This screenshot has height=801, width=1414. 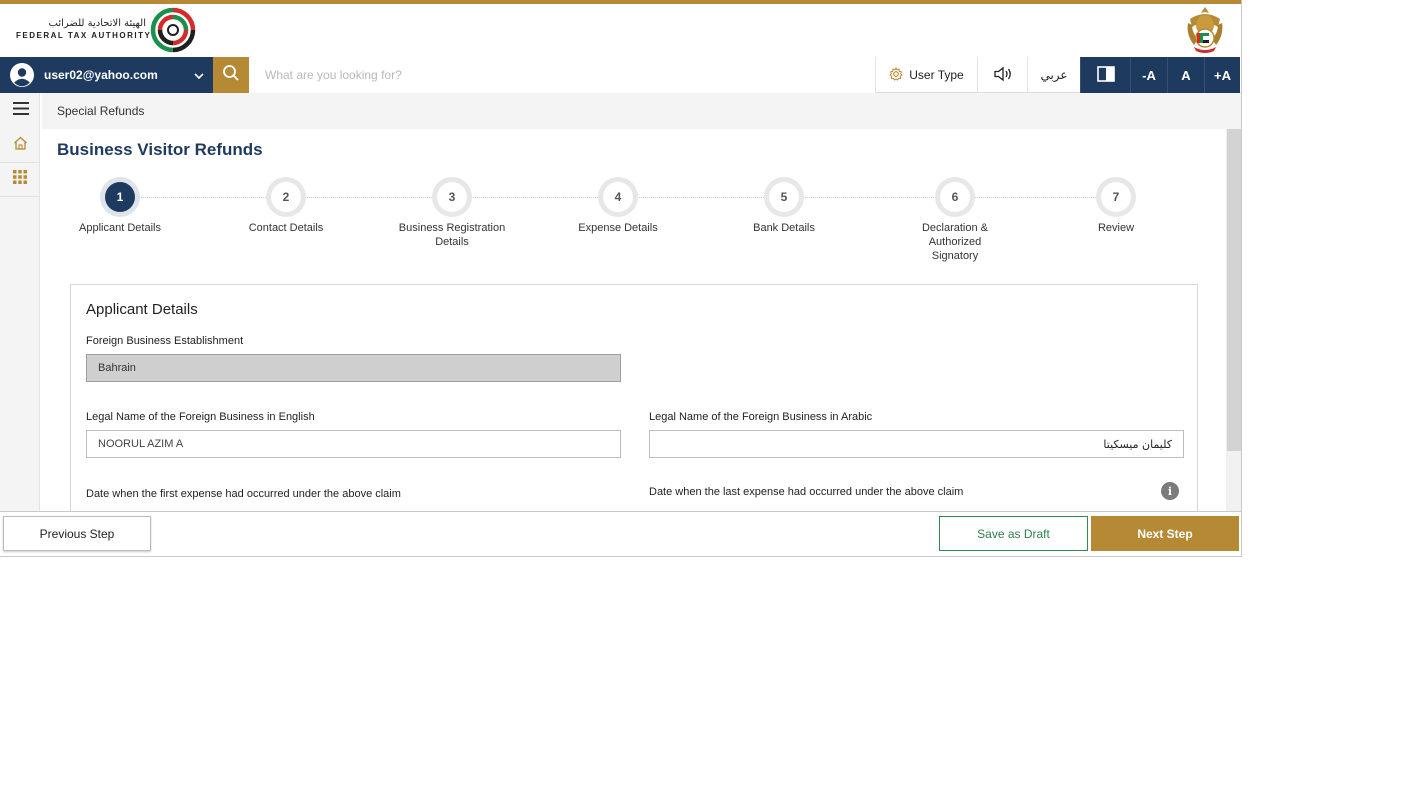 I want to click on step-number: 1, so click(x=120, y=197).